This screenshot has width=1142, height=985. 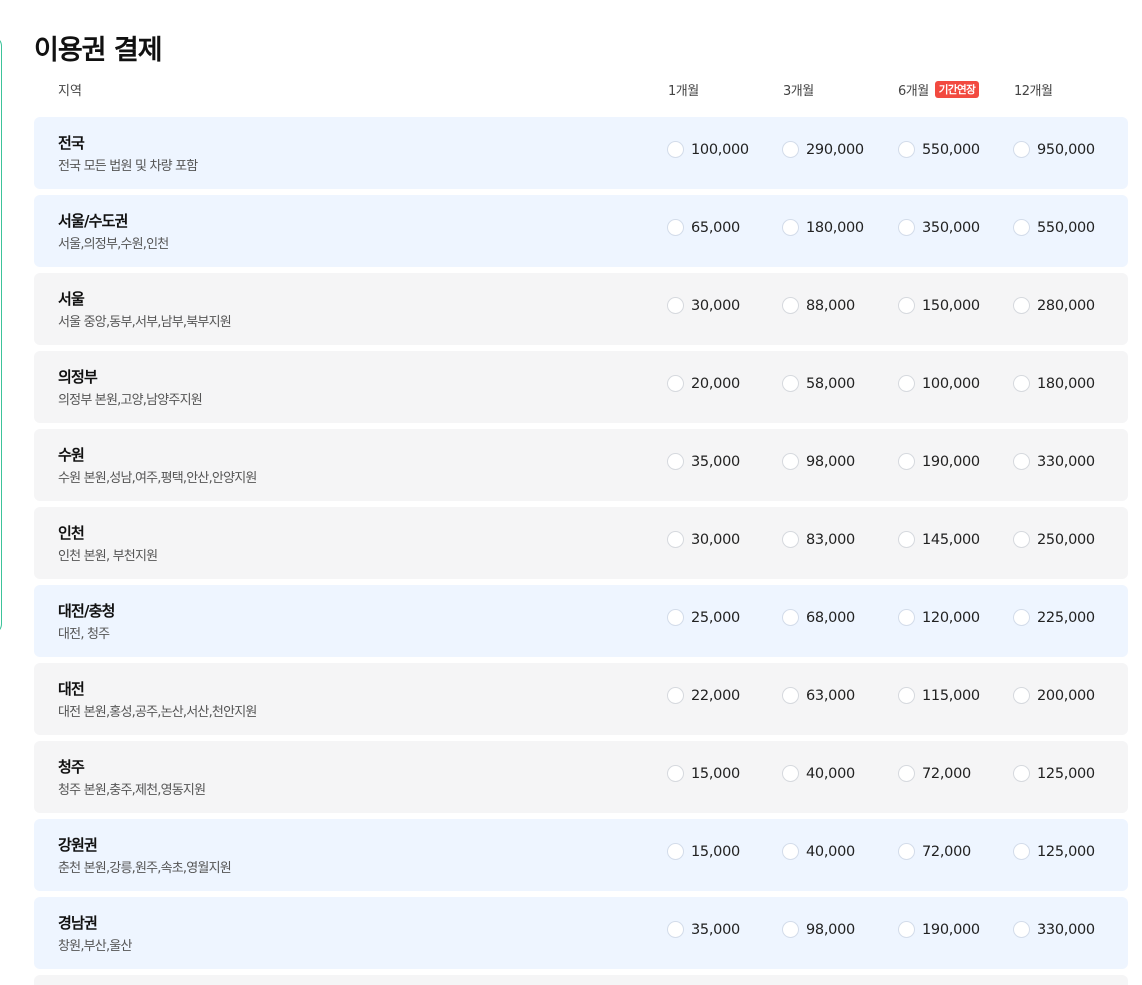 I want to click on price-option-1-month: 65,000, so click(x=703, y=227).